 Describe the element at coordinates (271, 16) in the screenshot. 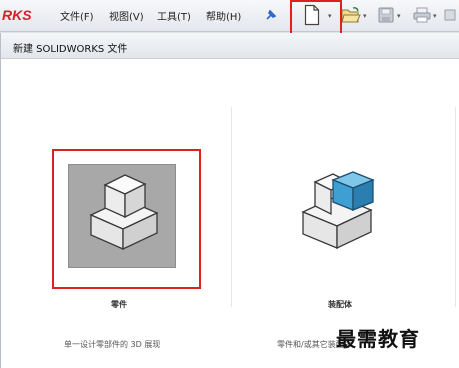

I see `pin-icon` at that location.